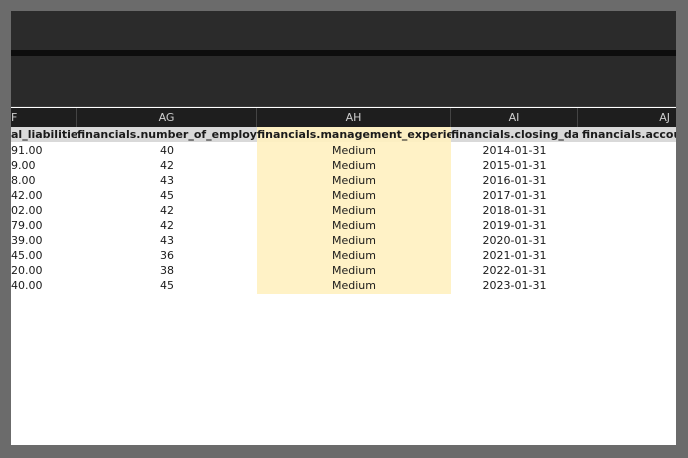 The height and width of the screenshot is (458, 688). I want to click on cell-F-row-4: 42.00, so click(44, 195).